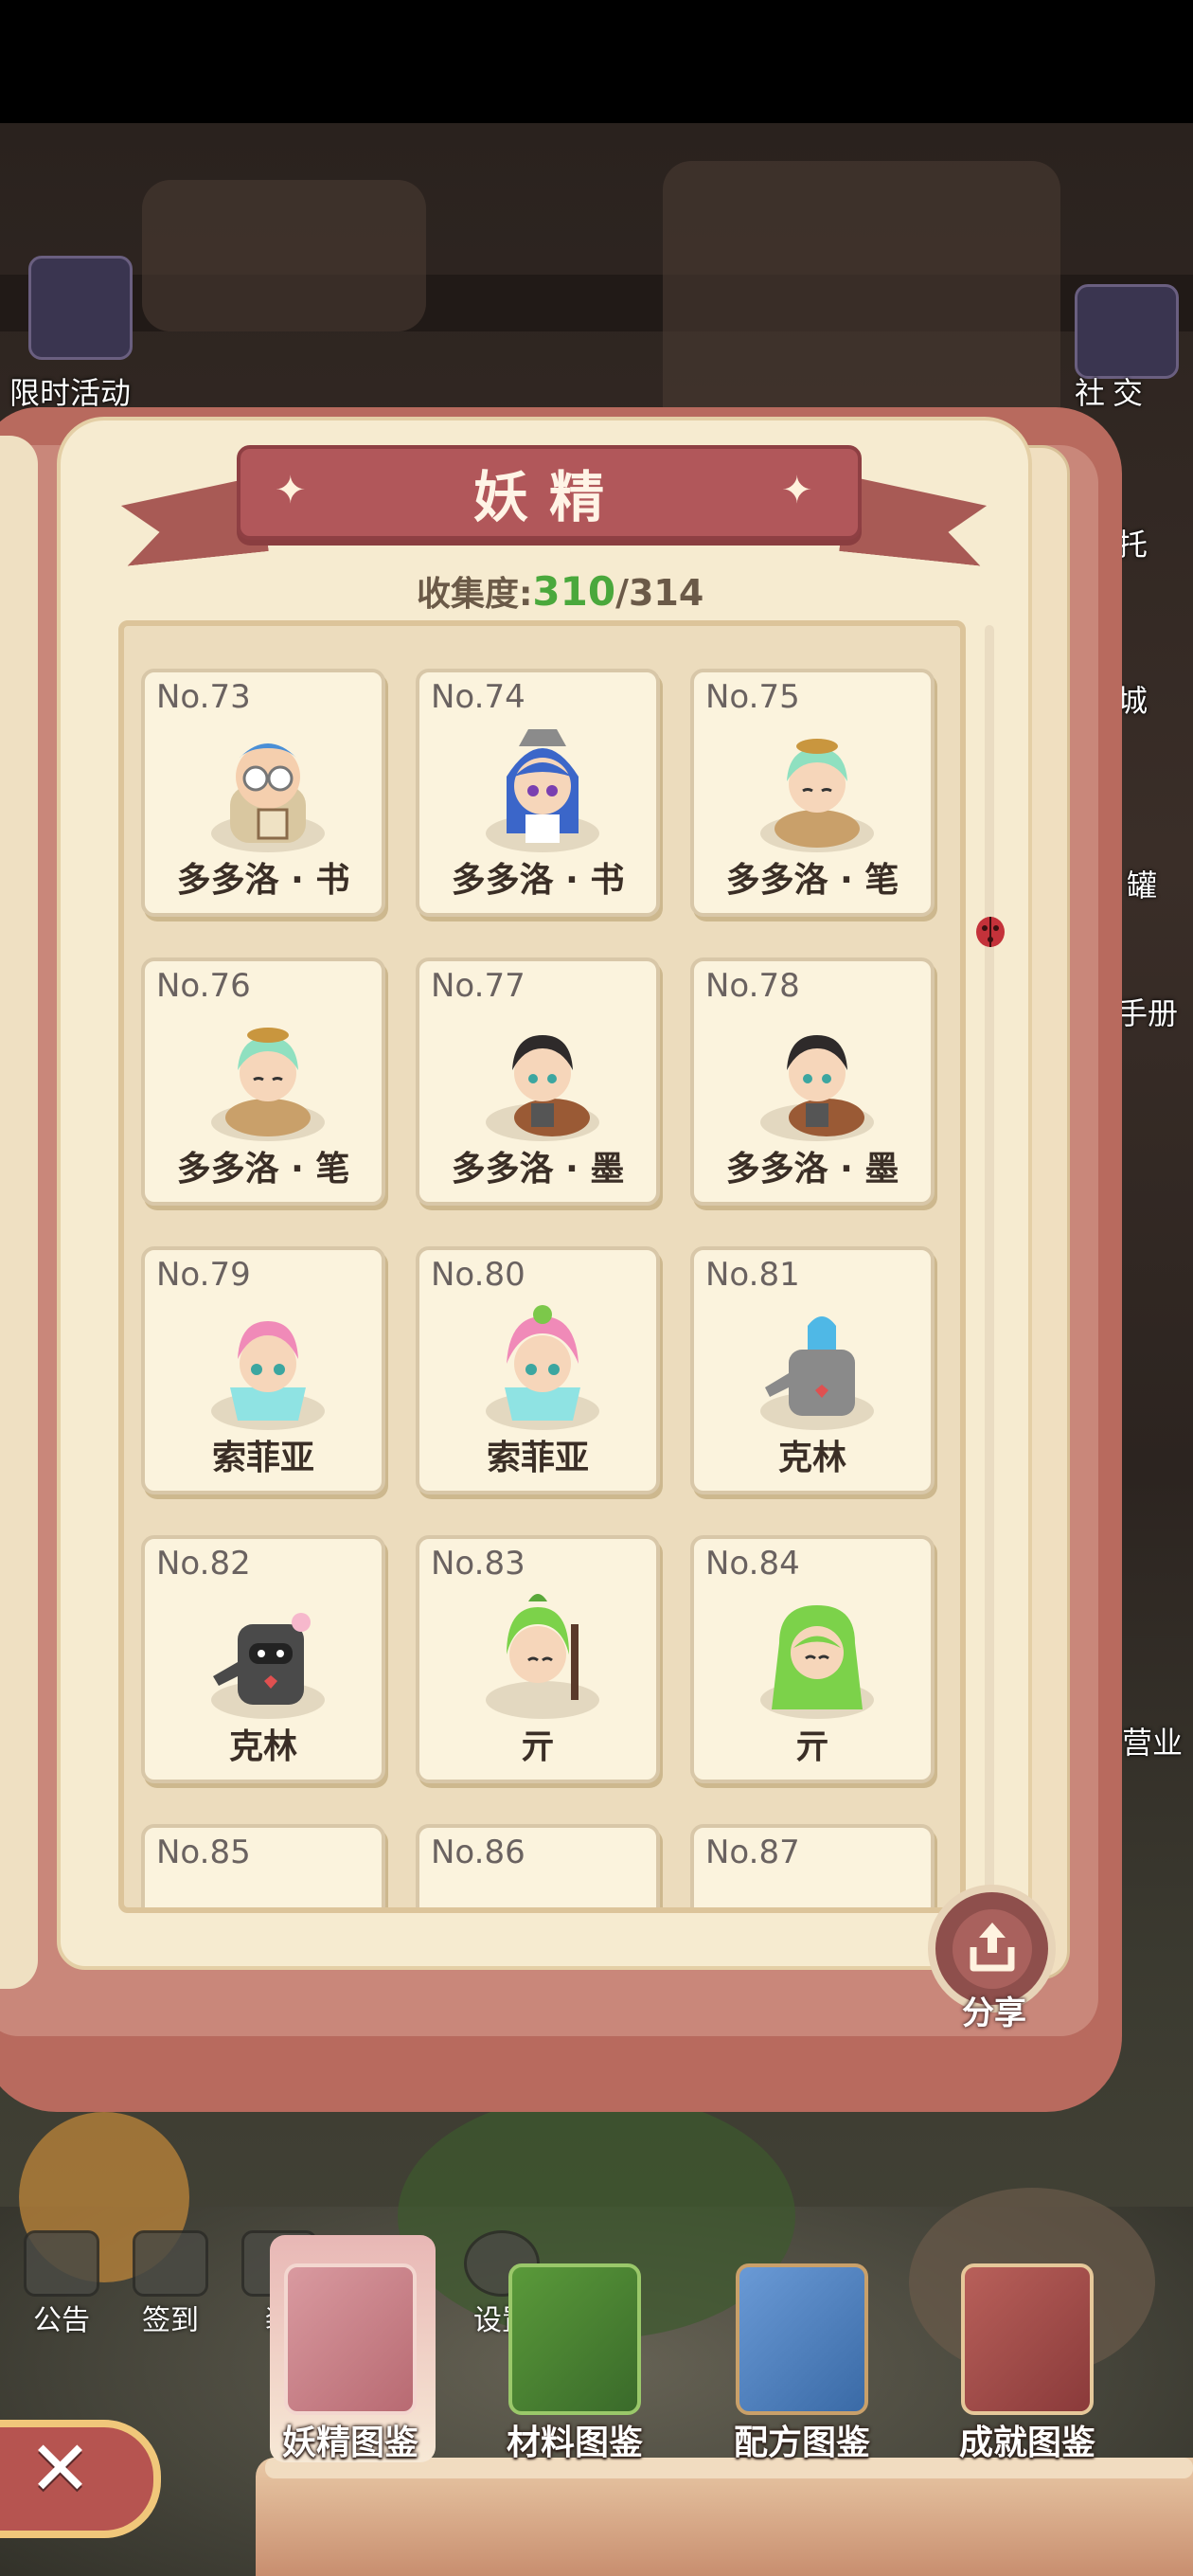 The image size is (1193, 2576). What do you see at coordinates (989, 1269) in the screenshot?
I see `scrollbar-track` at bounding box center [989, 1269].